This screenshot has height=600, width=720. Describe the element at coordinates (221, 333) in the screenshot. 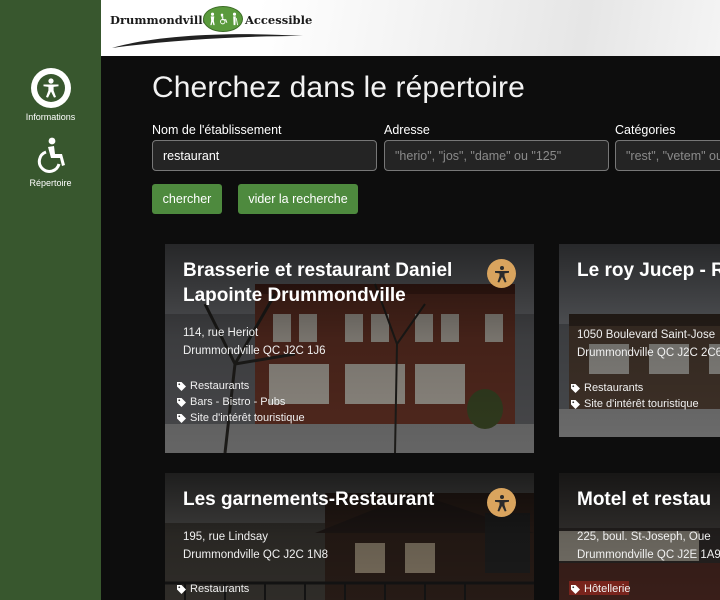

I see `card-street: 114, rue Heriot` at that location.